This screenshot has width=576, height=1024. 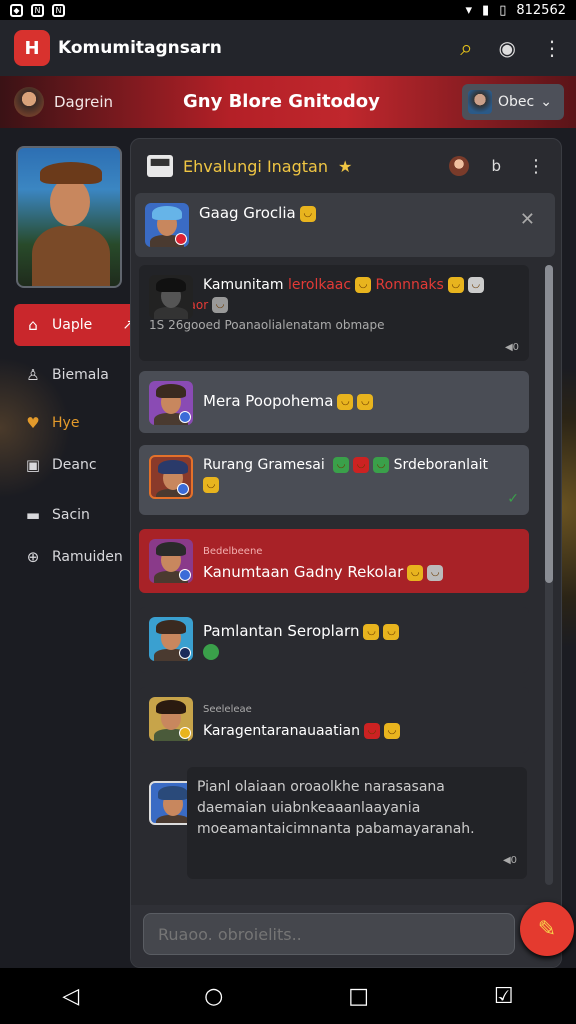 I want to click on message-input, so click(x=329, y=934).